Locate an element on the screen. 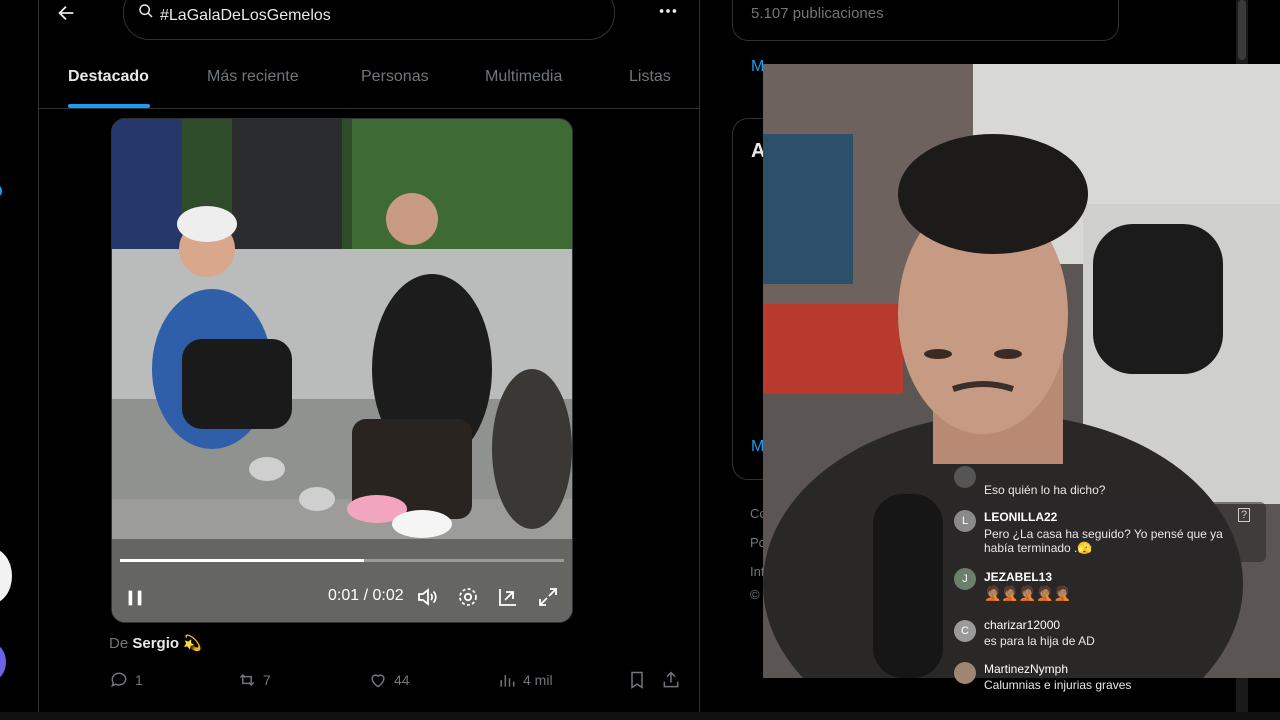 This screenshot has height=720, width=1280. repost-count: 7 is located at coordinates (267, 680).